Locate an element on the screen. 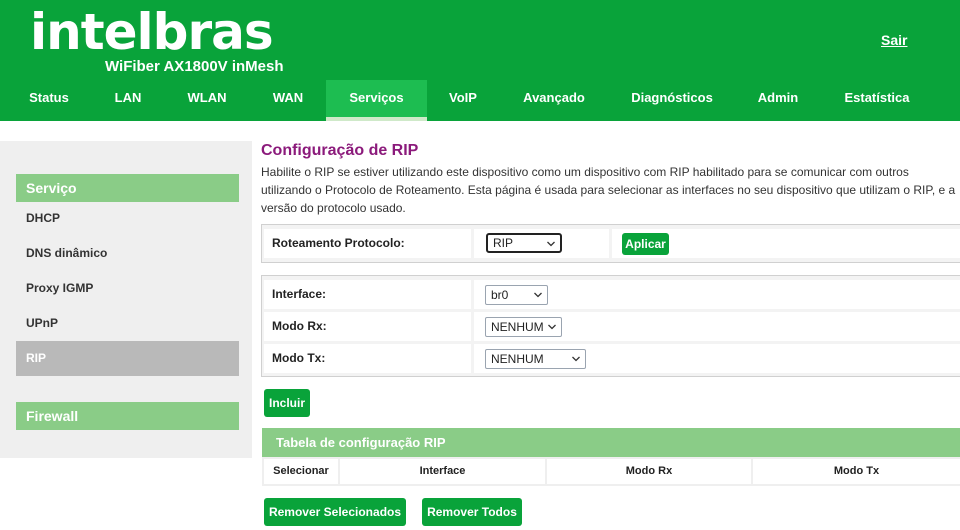  rx-mode-cell: NENHUM is located at coordinates (717, 326).